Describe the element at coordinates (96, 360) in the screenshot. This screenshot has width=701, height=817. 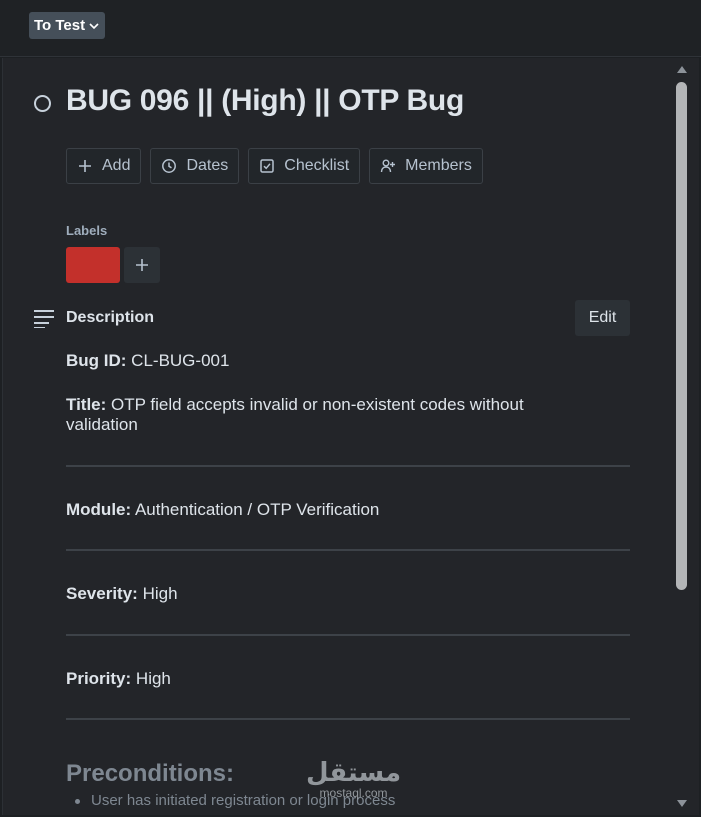
I see `field-key: Bug ID:` at that location.